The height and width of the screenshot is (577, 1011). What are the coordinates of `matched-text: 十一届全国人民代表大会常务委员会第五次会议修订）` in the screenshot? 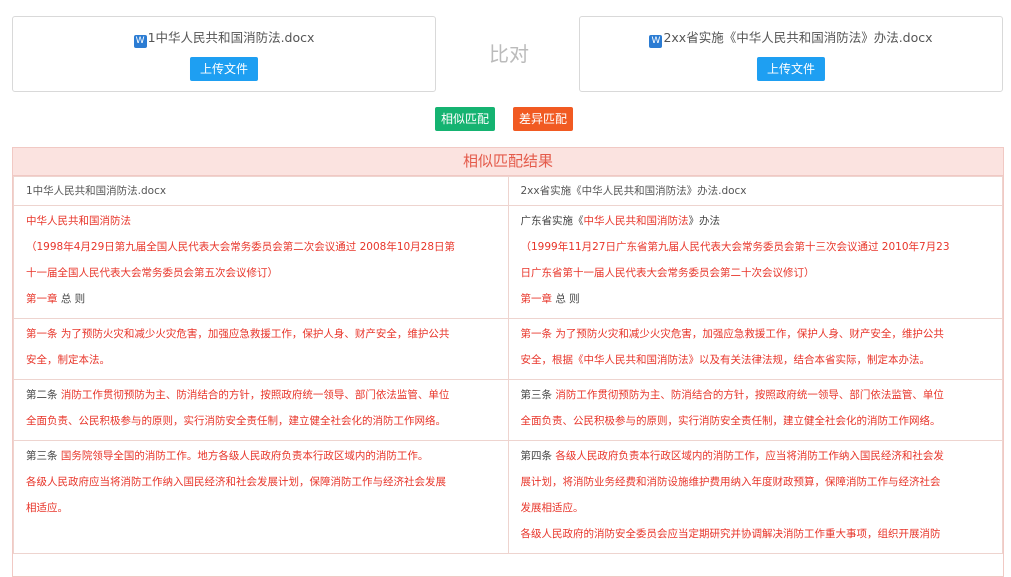 It's located at (152, 273).